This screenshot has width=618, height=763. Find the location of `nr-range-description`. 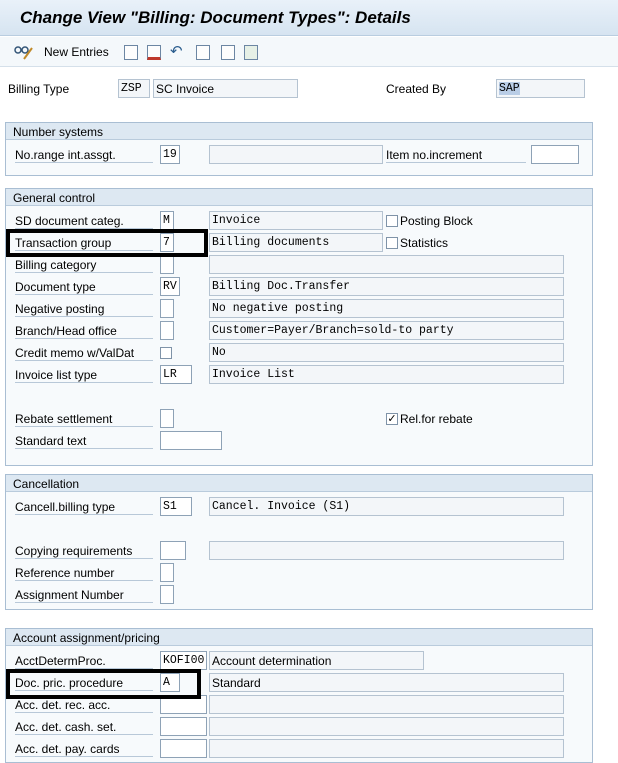

nr-range-description is located at coordinates (296, 154).